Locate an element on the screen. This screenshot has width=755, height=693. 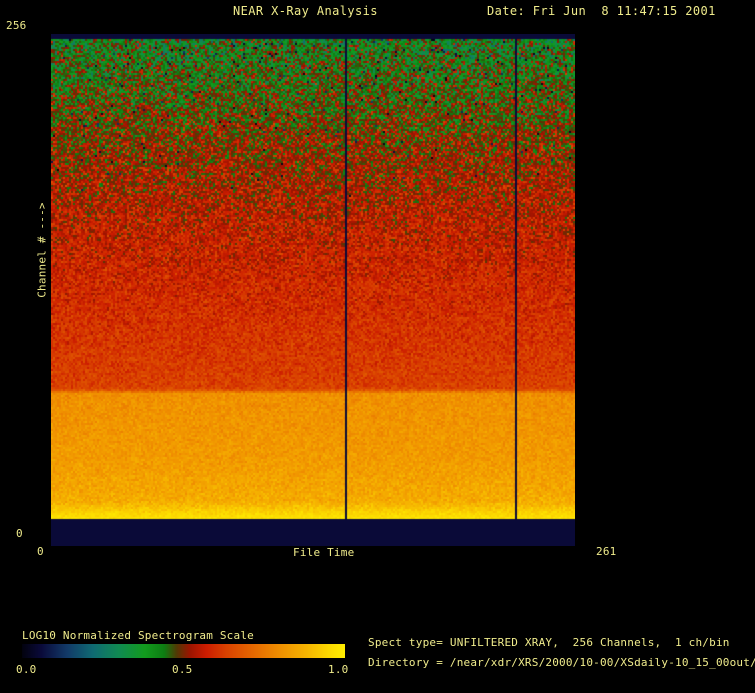
x-axis-tick-max: 261 is located at coordinates (606, 551).